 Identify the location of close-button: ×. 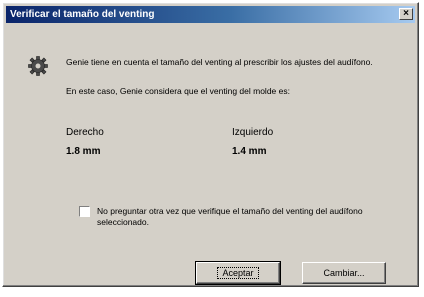
(406, 14).